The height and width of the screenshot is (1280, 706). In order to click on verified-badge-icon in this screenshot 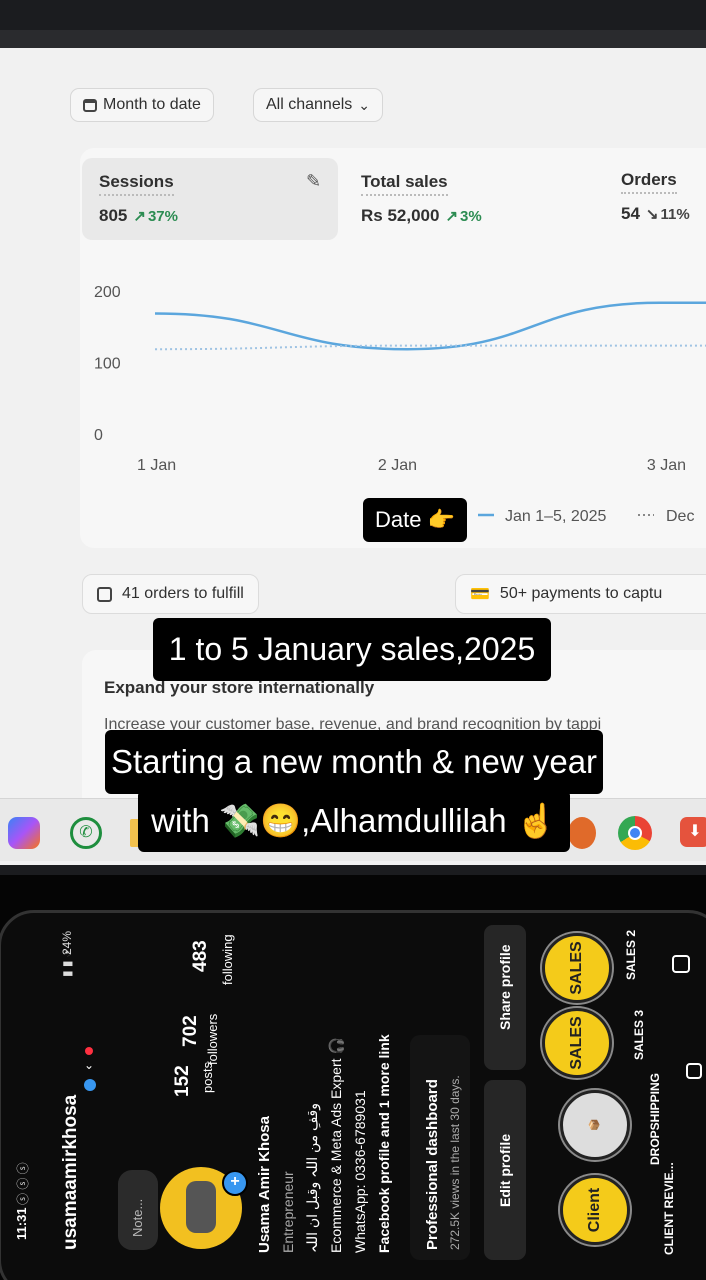, I will do `click(90, 1085)`.